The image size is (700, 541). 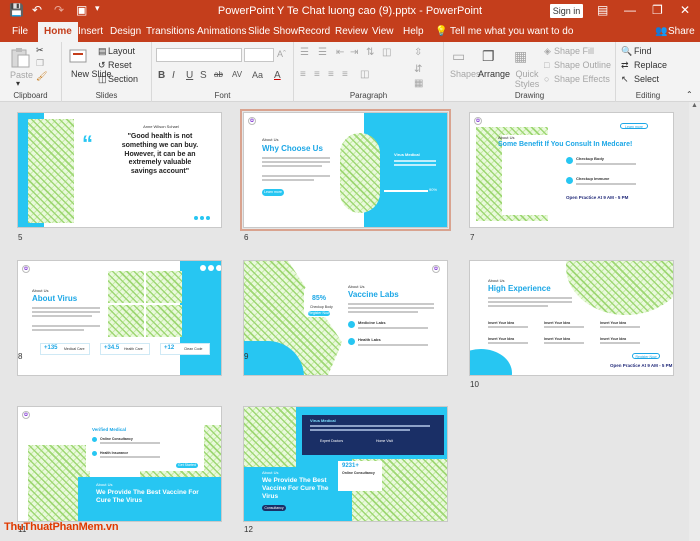 I want to click on percent-label: Checkup Body, so click(x=321, y=307).